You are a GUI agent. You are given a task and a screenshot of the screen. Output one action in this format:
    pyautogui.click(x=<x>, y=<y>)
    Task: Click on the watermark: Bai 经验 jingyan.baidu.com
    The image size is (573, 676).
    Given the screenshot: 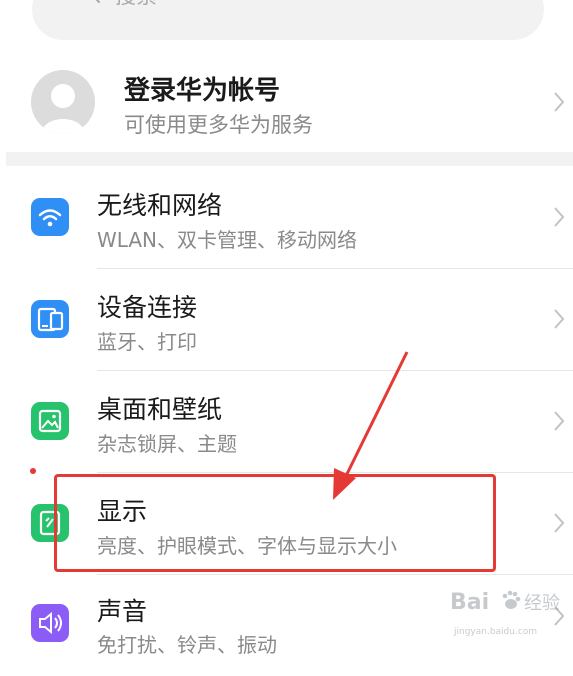 What is the action you would take?
    pyautogui.click(x=510, y=611)
    